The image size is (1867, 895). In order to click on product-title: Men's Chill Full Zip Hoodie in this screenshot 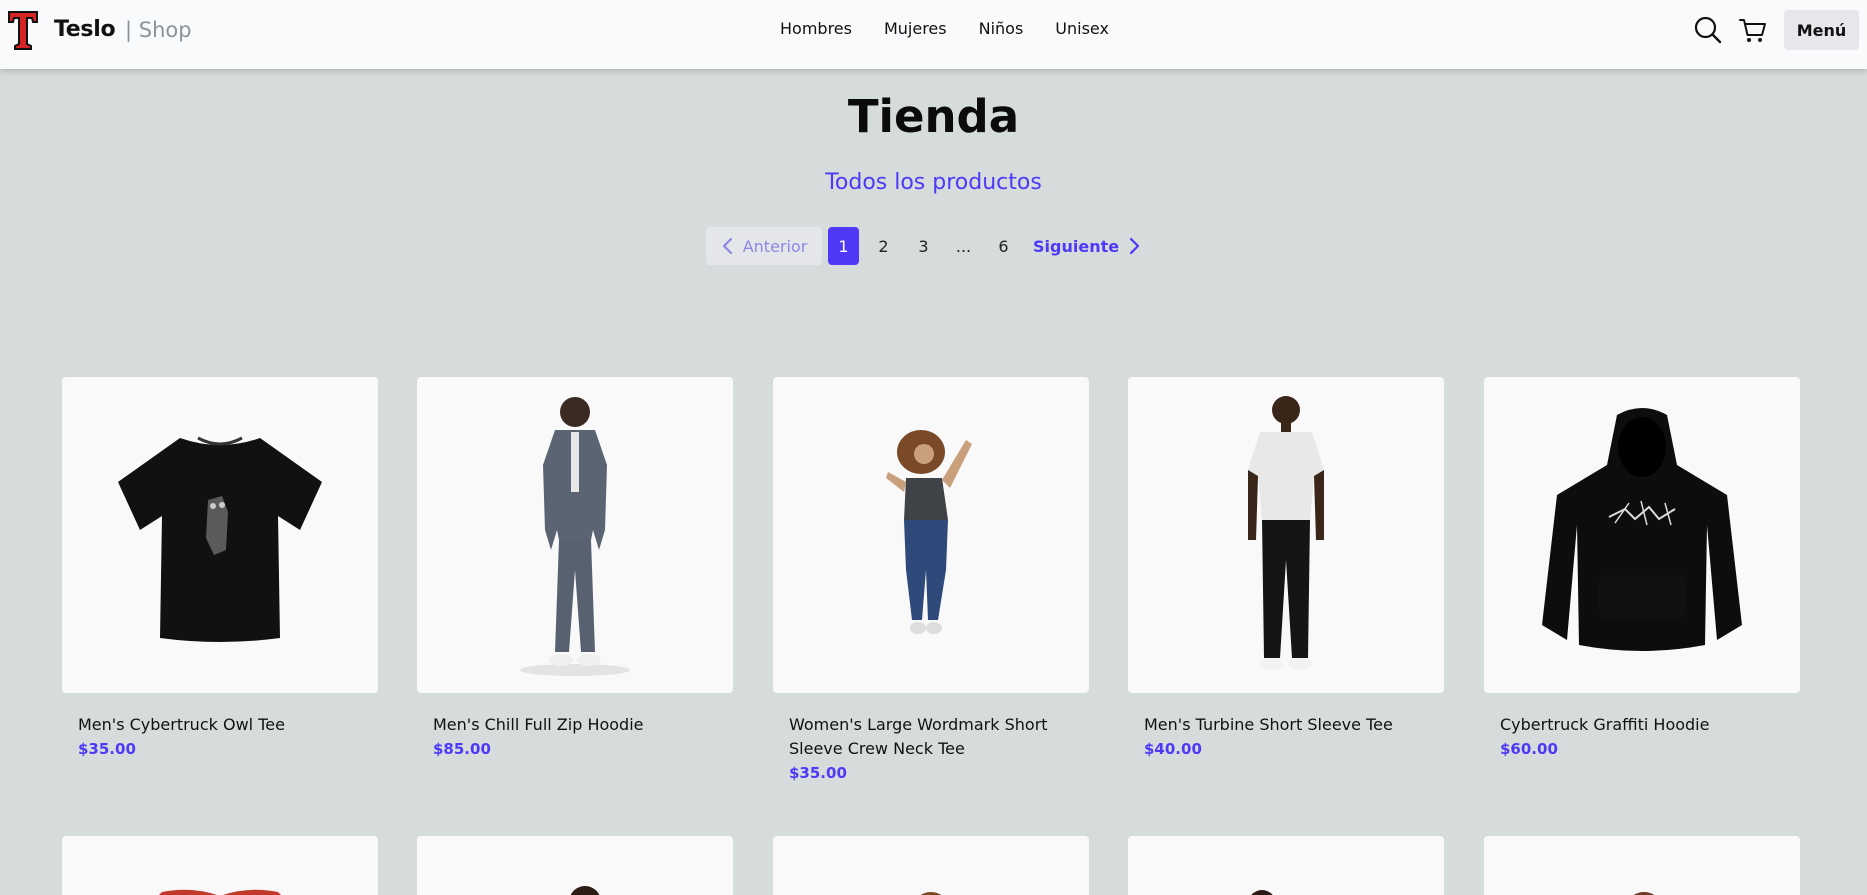, I will do `click(575, 725)`.